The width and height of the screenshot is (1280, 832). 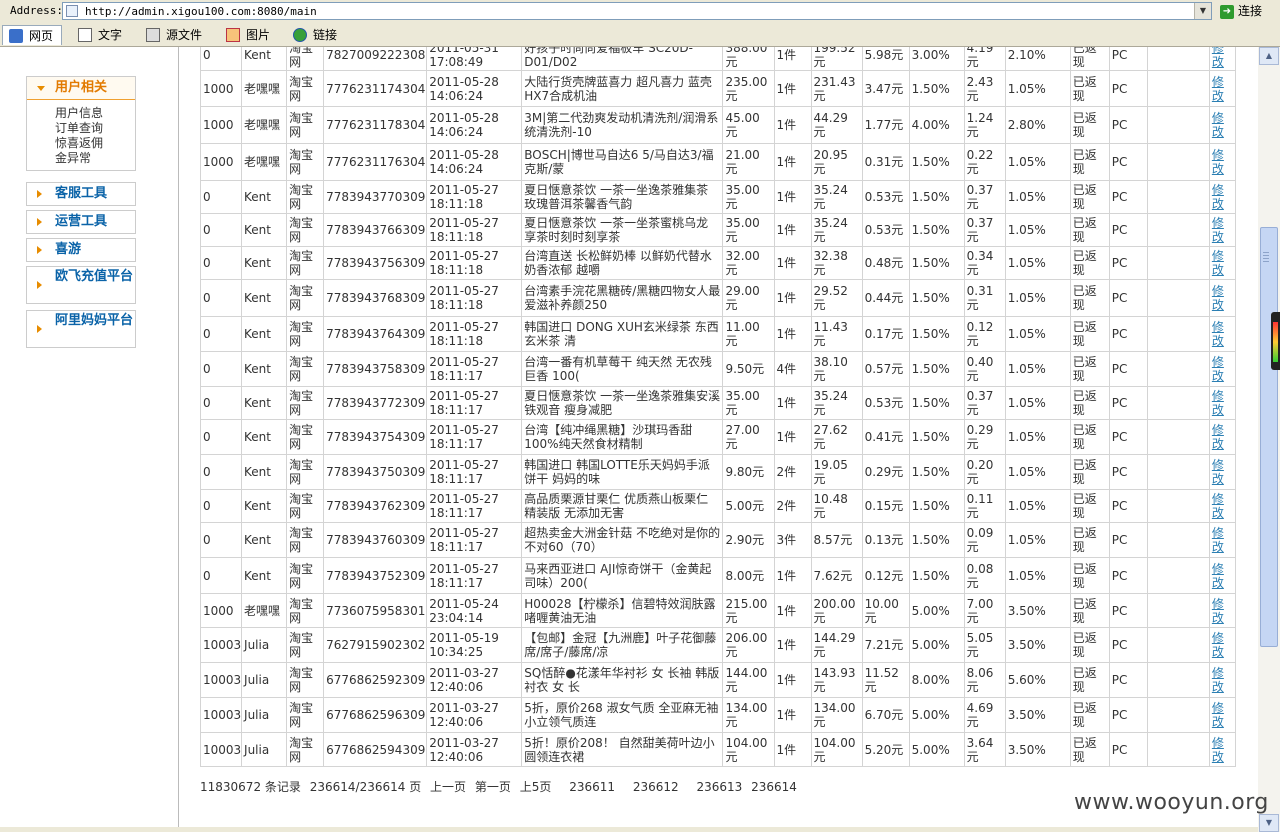 What do you see at coordinates (474, 59) in the screenshot?
I see `cell-order-time: 2011-05-31 17:08:49` at bounding box center [474, 59].